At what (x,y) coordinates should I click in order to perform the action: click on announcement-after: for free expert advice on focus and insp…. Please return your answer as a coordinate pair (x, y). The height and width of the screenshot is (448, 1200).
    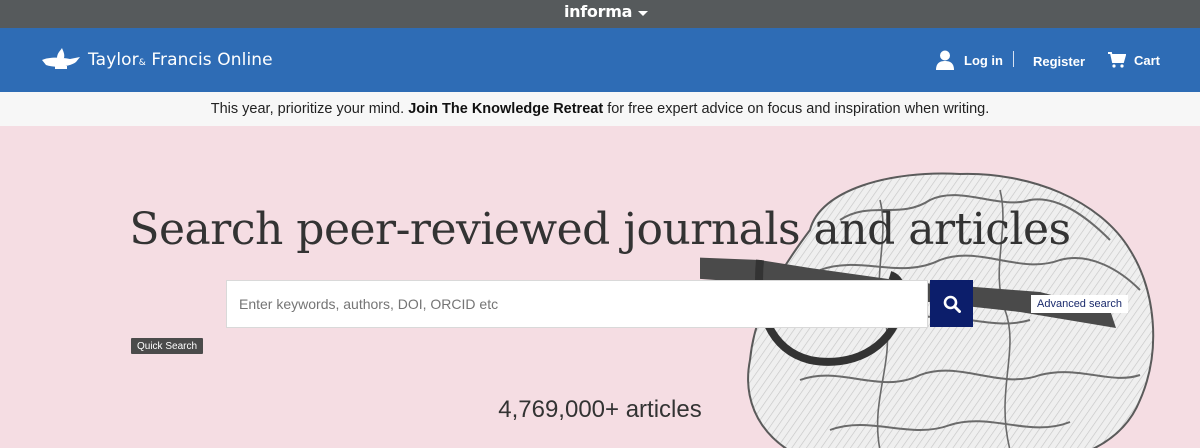
    Looking at the image, I should click on (796, 109).